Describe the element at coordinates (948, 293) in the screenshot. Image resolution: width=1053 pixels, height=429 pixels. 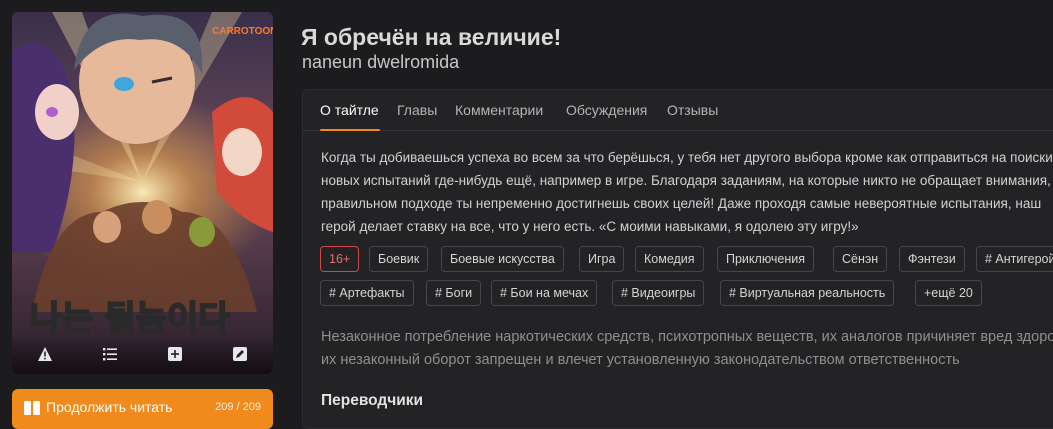
I see `more-tags-button: +ещё 20` at that location.